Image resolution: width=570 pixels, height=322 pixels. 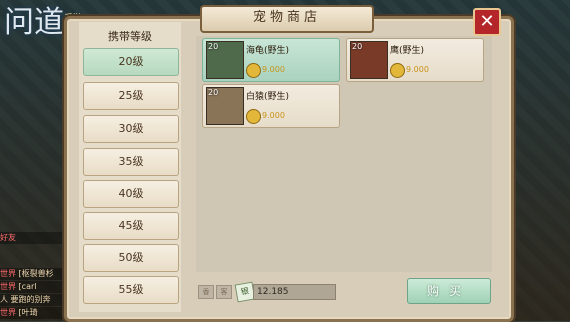 I want to click on eagle-portrait: 20, so click(x=369, y=60).